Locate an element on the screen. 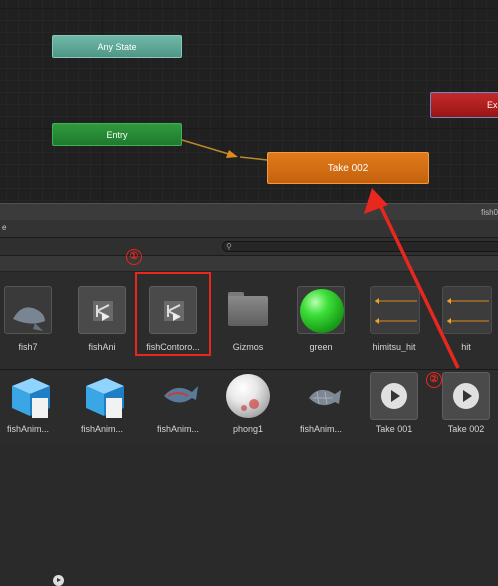  transition-arrowhead is located at coordinates (232, 154).